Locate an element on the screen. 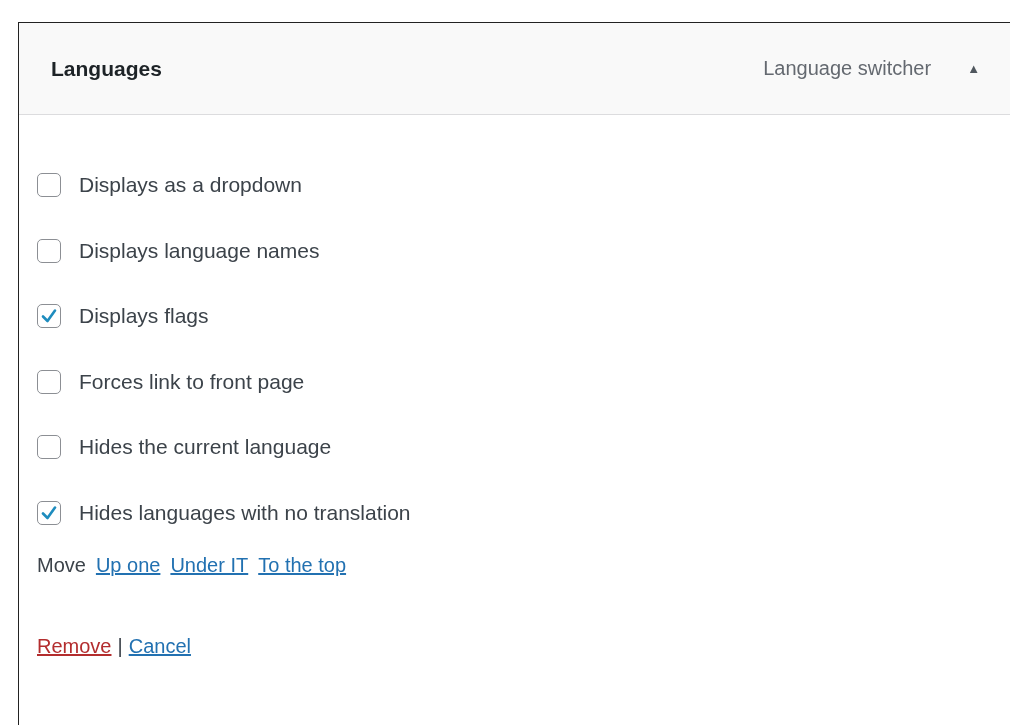  collapse-toggle: ▲ is located at coordinates (973, 68).